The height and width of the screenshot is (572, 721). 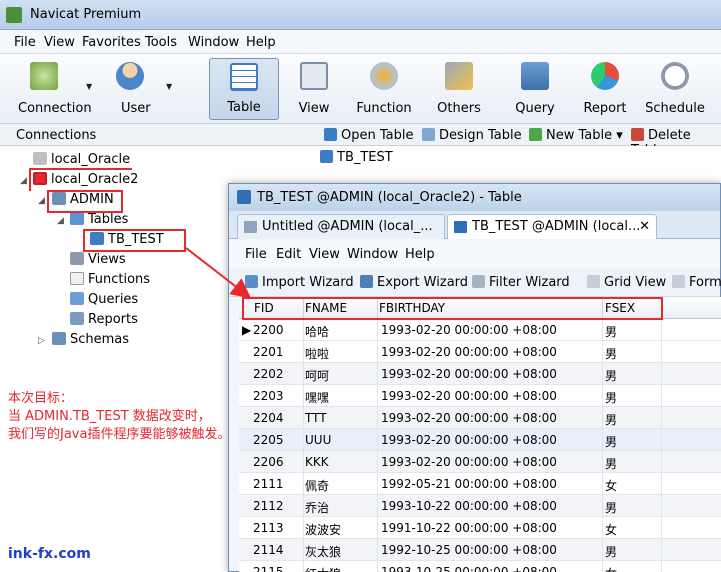 I want to click on table-row: 2112 乔治 1993-10-22 00:00:00 +08:00 男, so click(x=480, y=506).